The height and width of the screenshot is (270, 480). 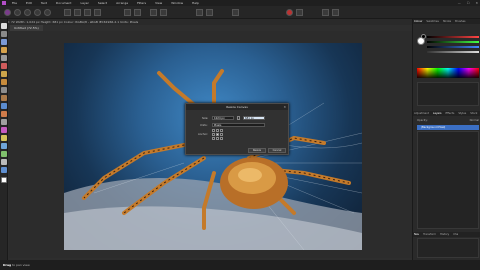 I want to click on navigator-panel-tabs: Nav Transform History Cha, so click(x=446, y=234).